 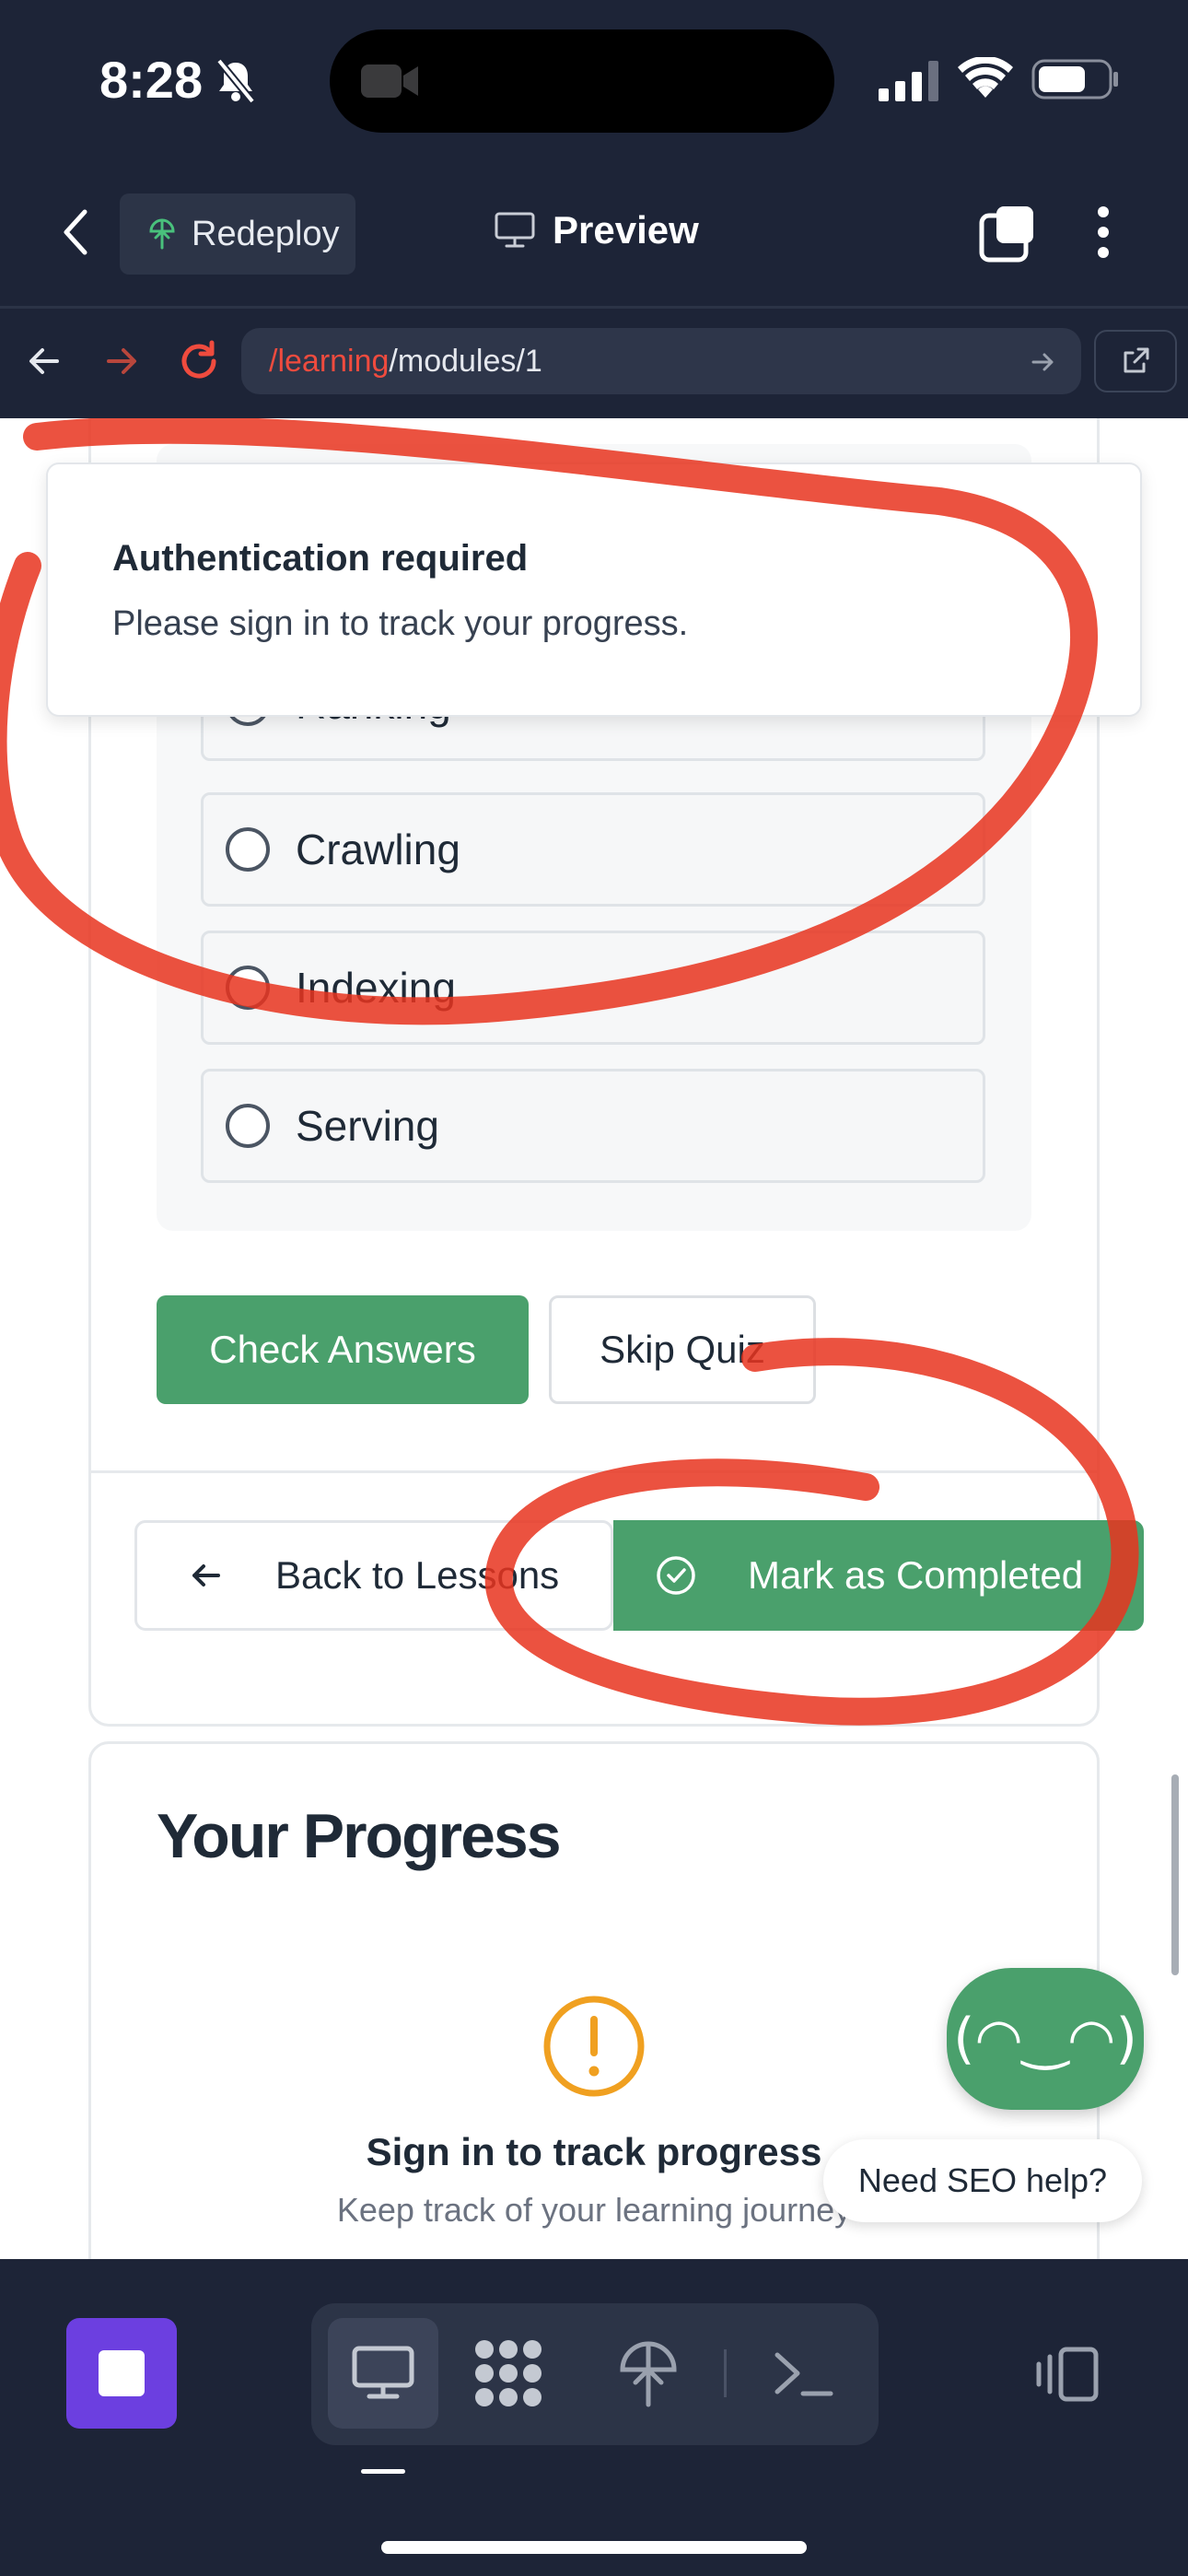 I want to click on back-chevron-icon, so click(x=76, y=232).